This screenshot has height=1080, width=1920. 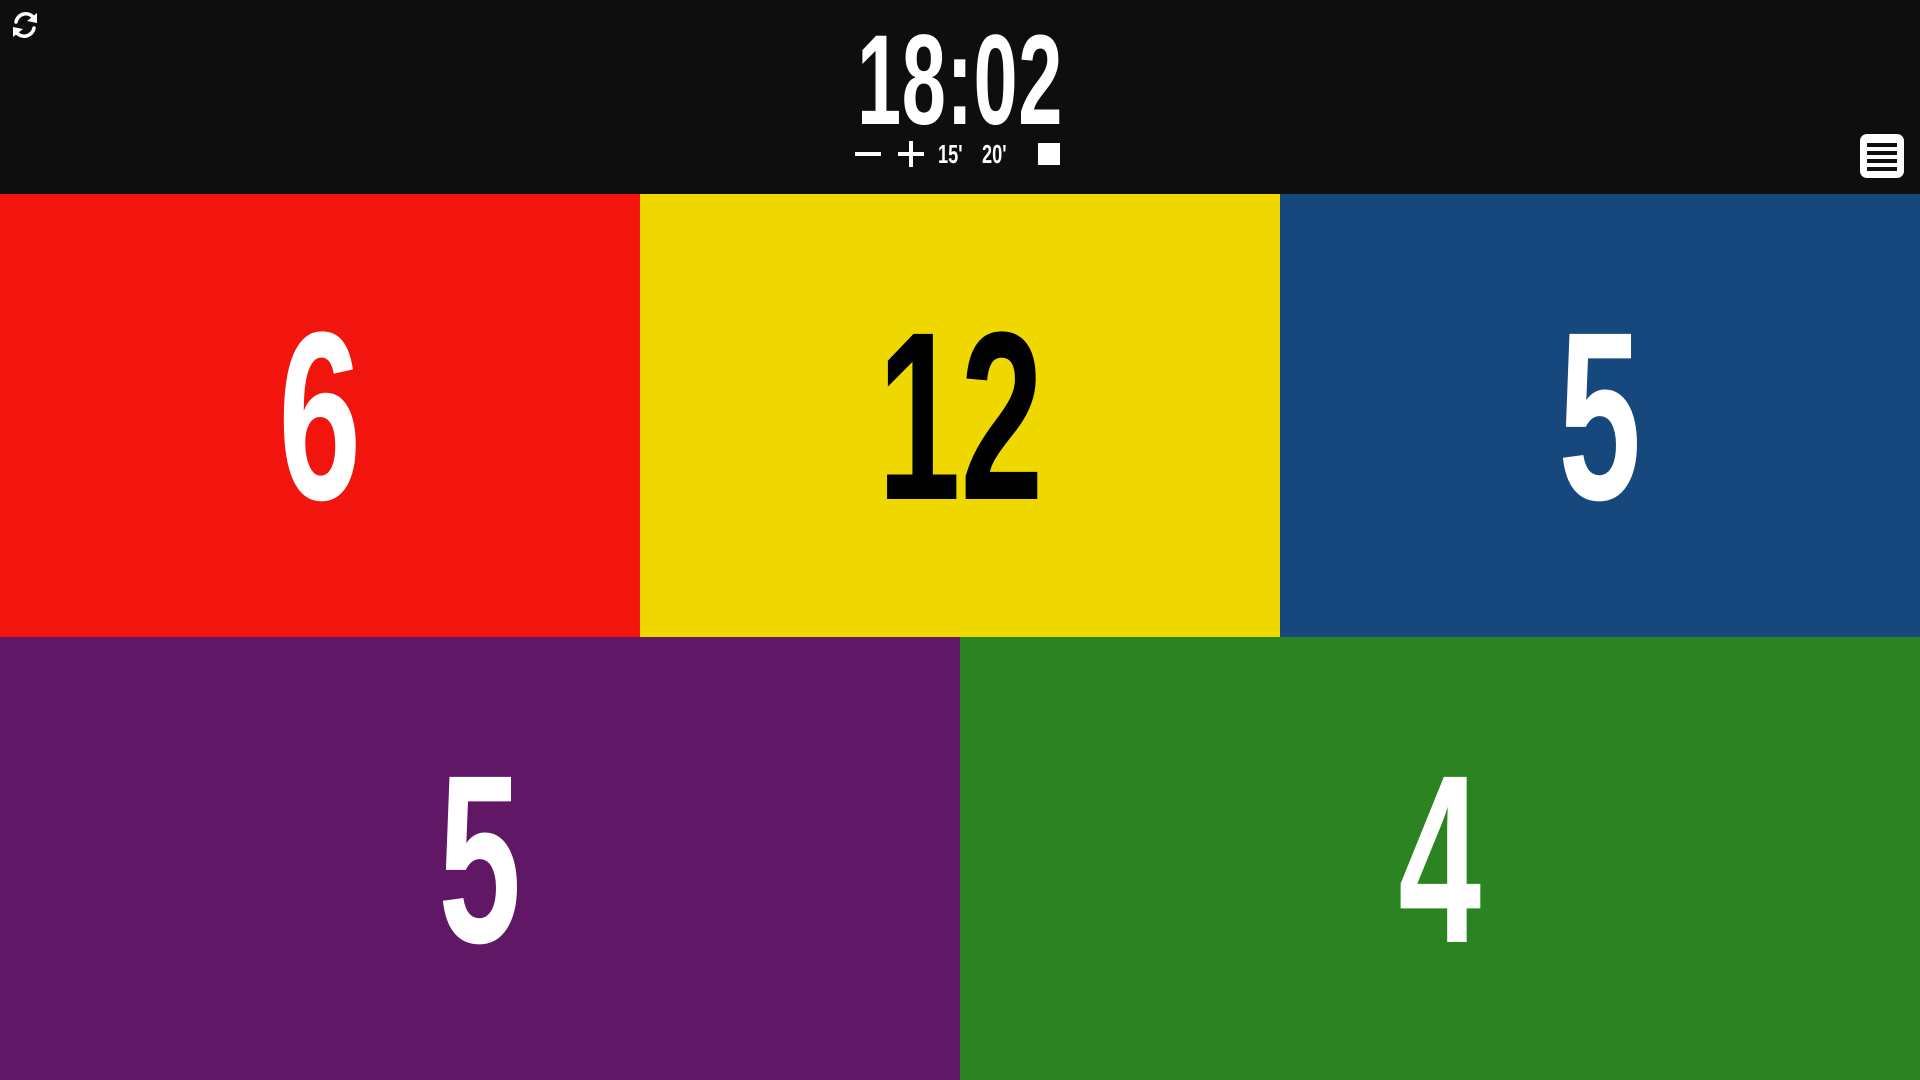 I want to click on score-panel-red: 6, so click(x=320, y=415).